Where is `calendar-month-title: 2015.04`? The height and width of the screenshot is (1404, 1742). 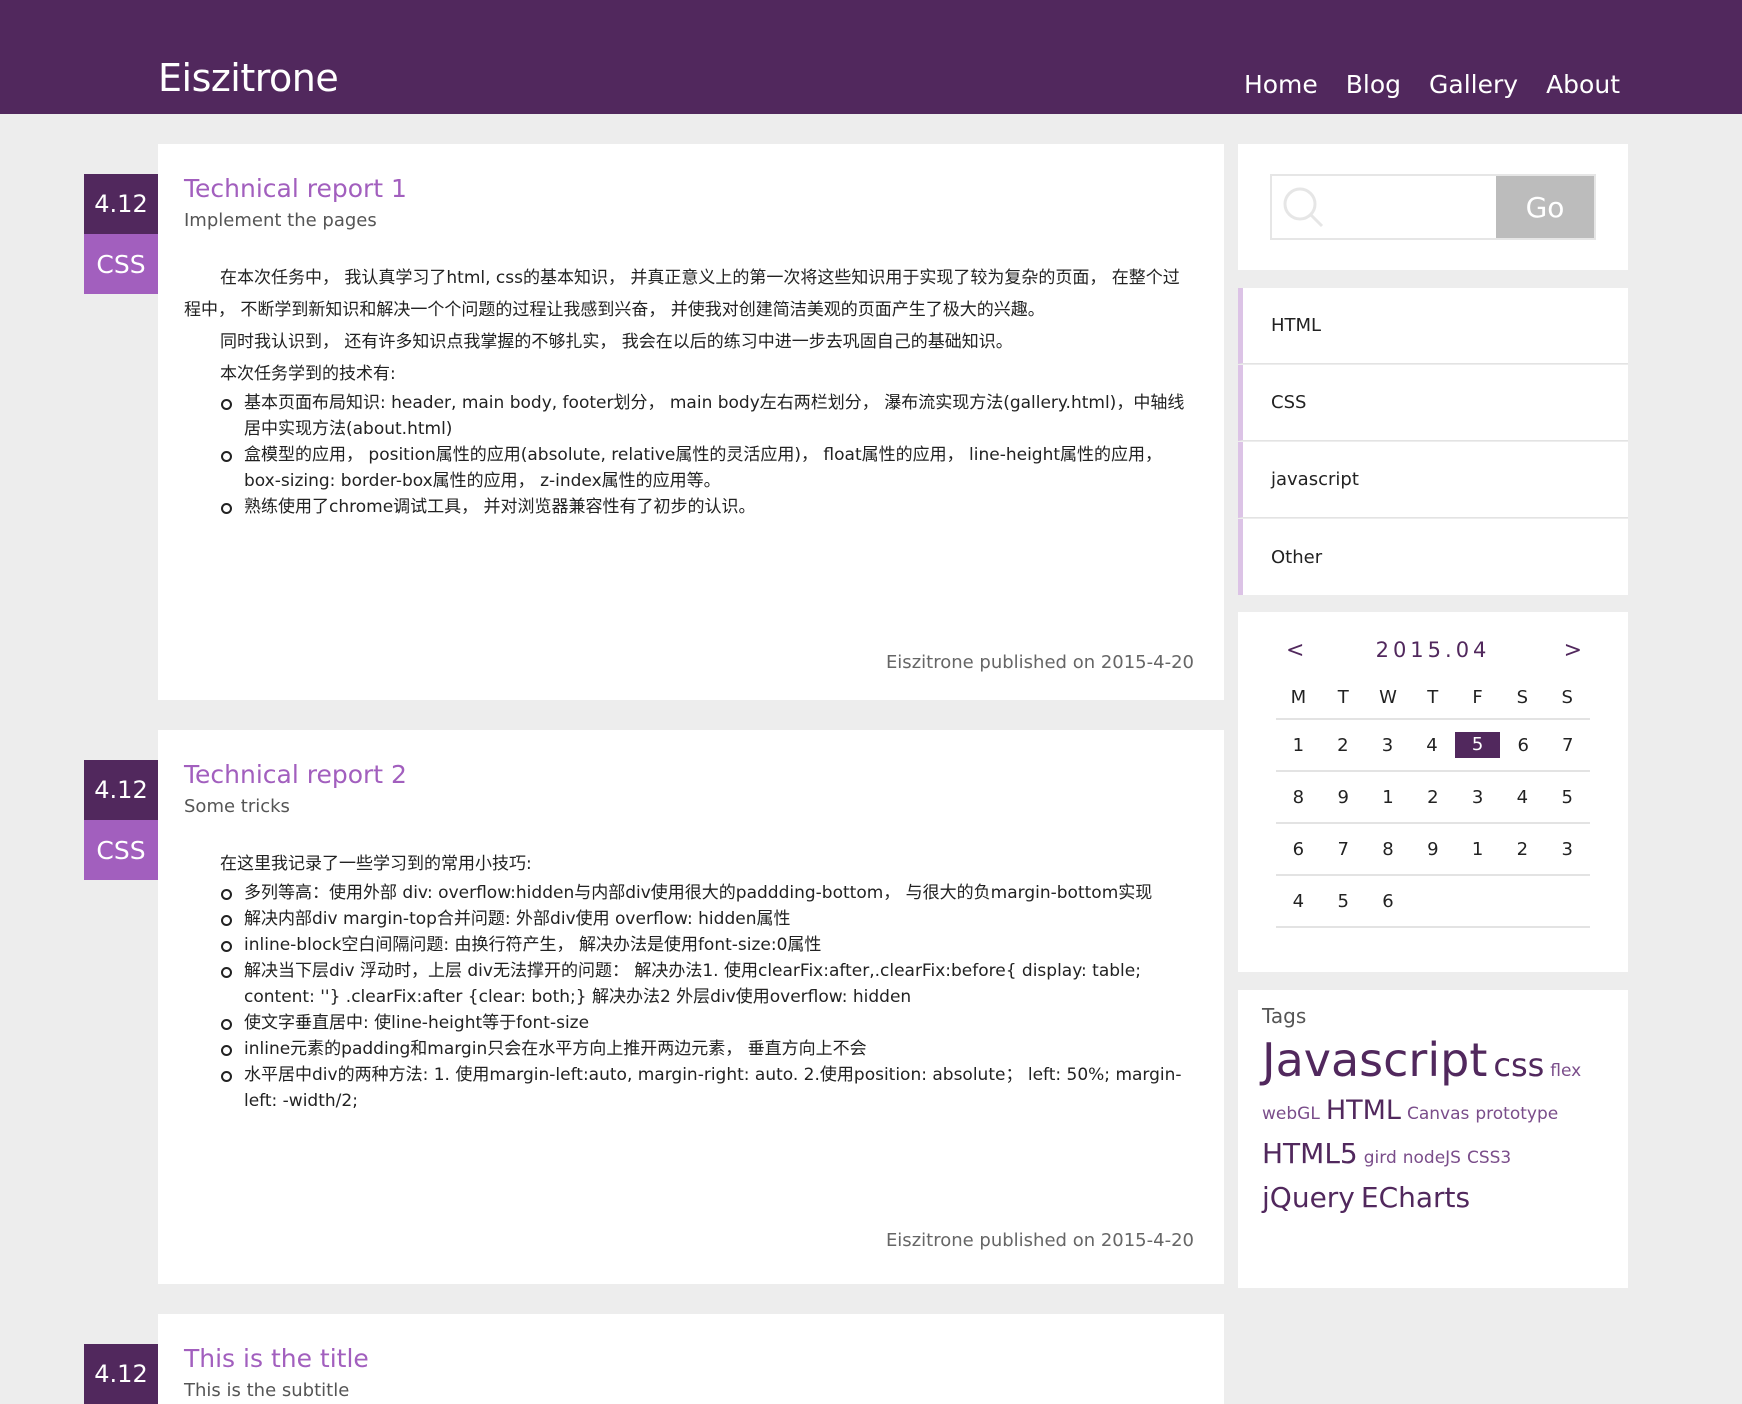 calendar-month-title: 2015.04 is located at coordinates (1433, 650).